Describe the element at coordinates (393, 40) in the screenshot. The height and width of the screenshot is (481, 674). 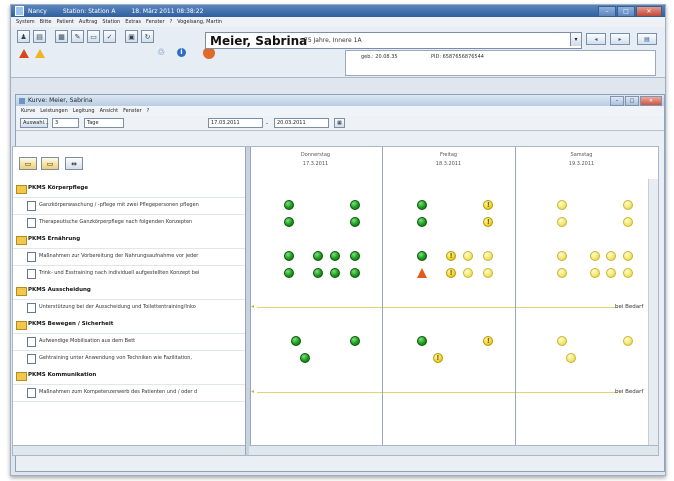
I see `patient-selector: Meier, Sabrina 75 Jahre, Innere 1A ▾` at that location.